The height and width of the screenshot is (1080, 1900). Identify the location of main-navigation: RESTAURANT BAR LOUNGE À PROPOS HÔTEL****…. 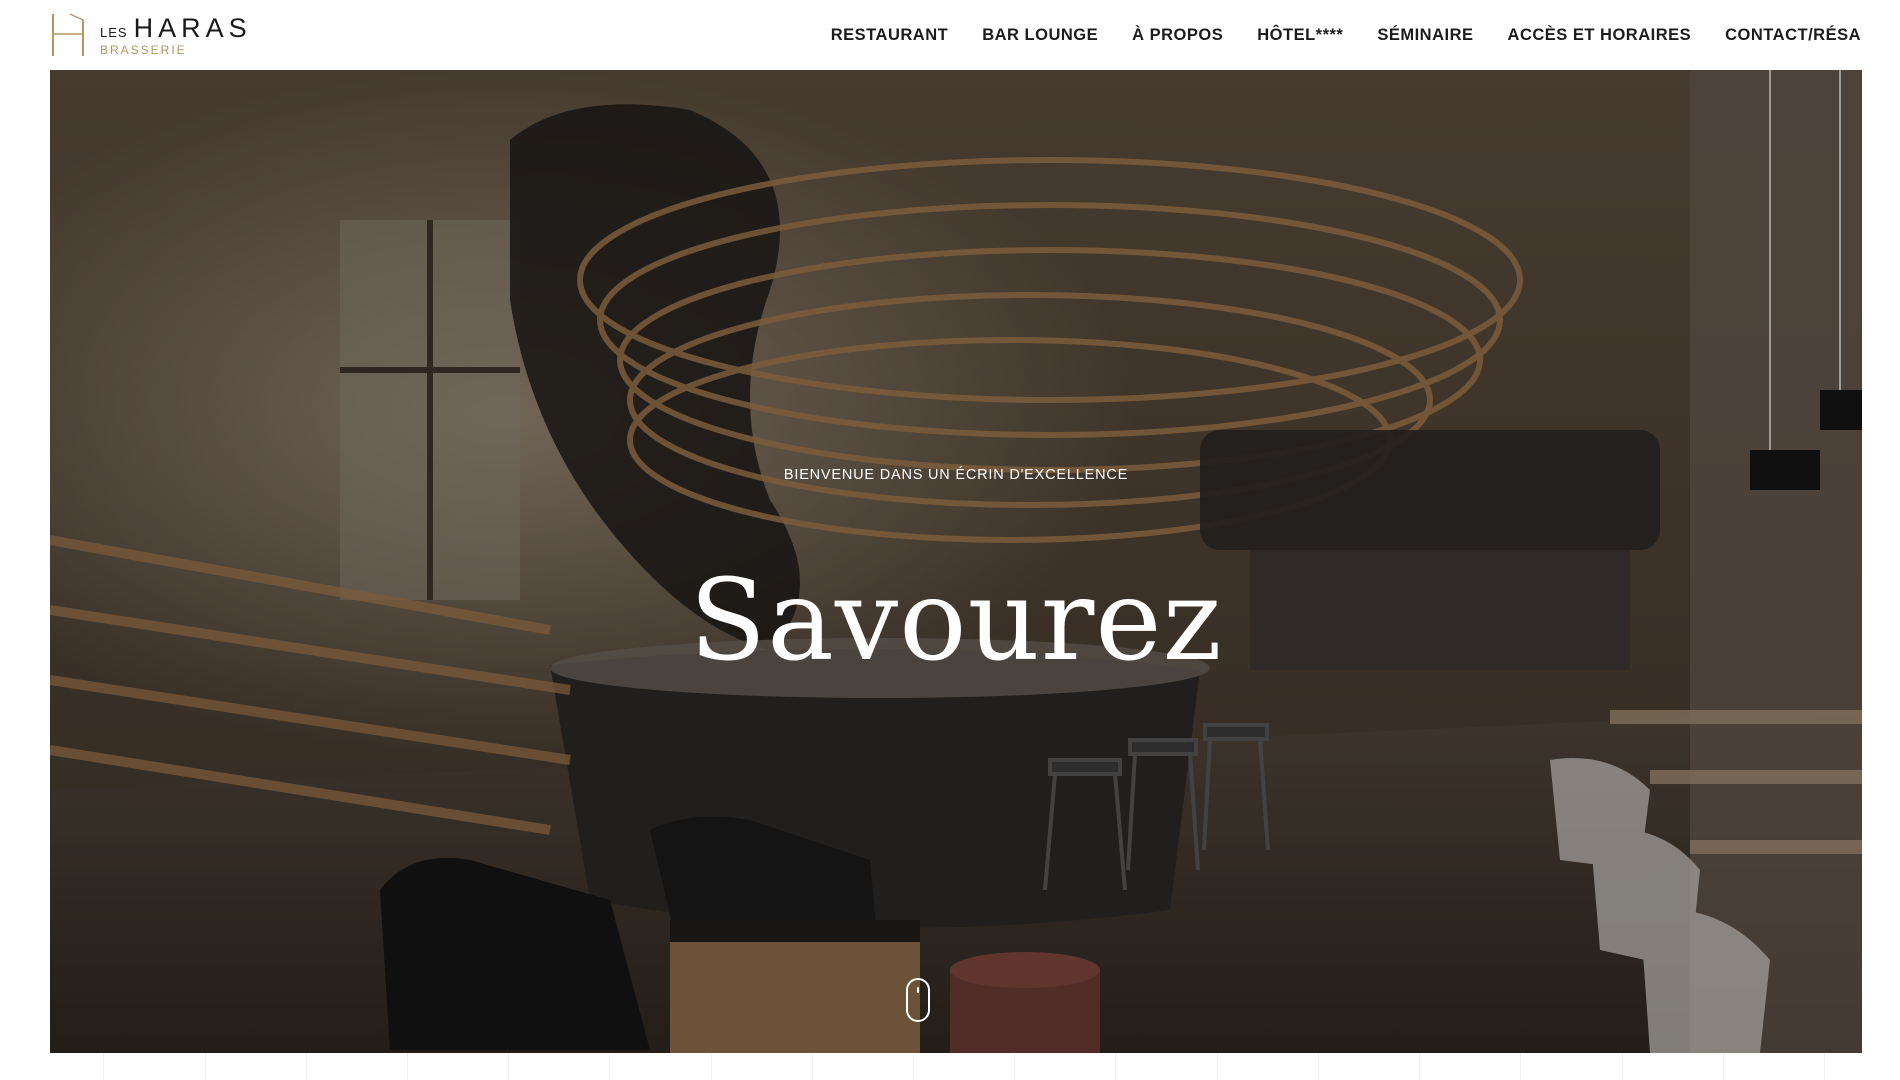
(1346, 35).